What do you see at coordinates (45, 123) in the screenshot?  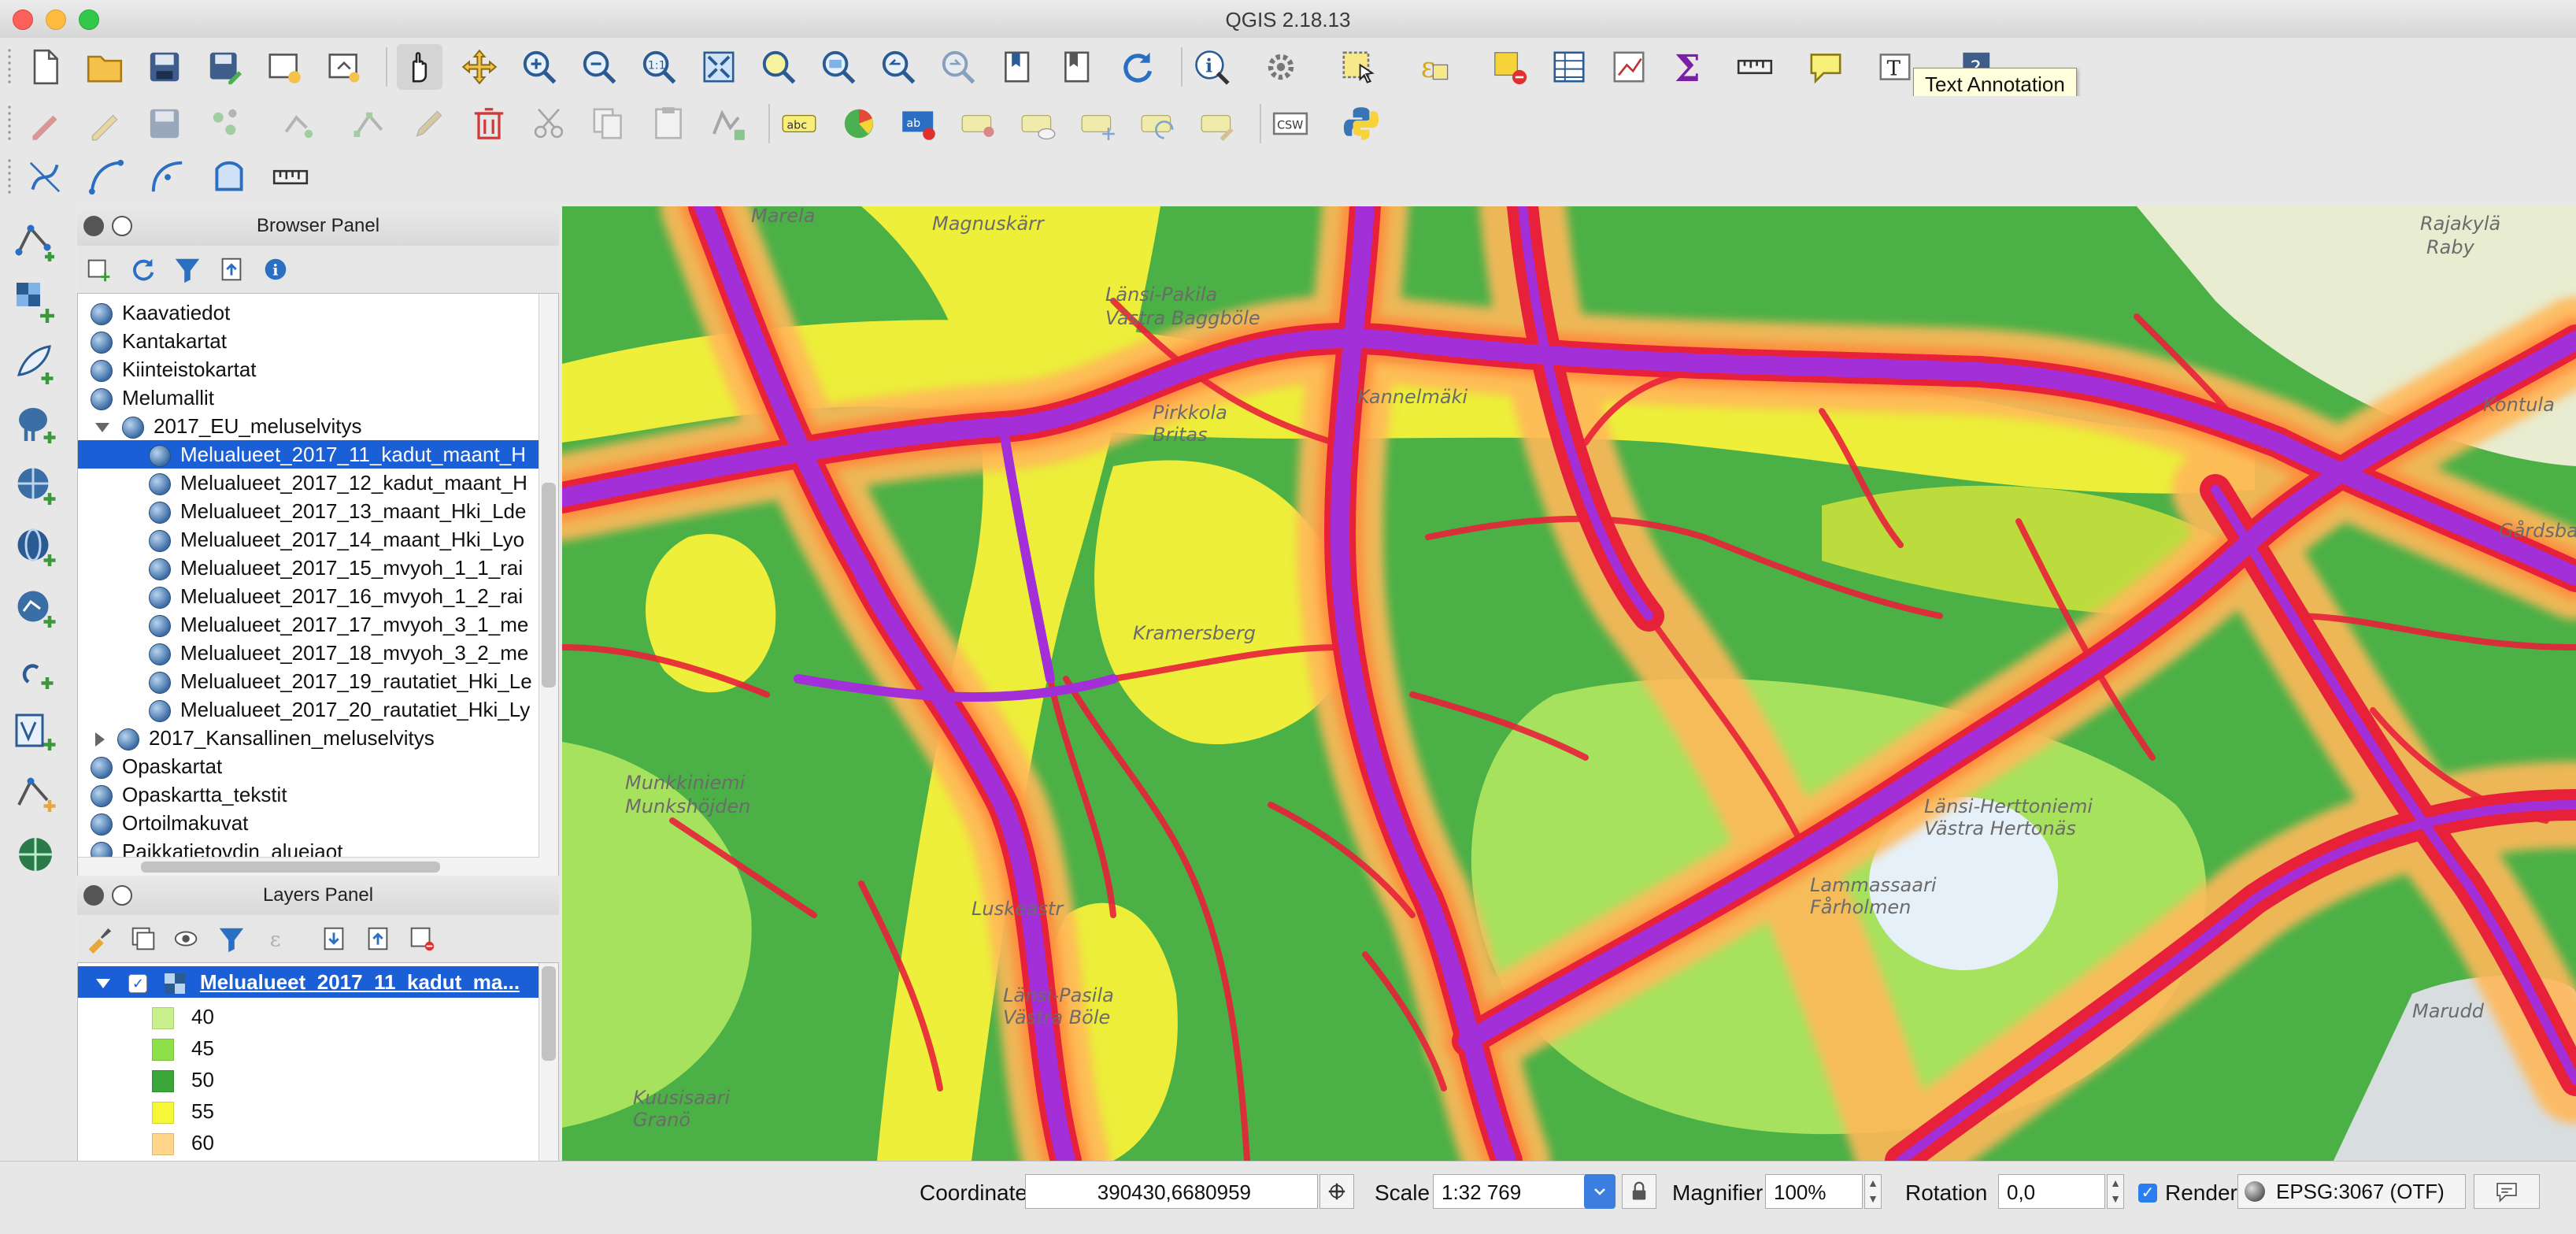 I see `current-edits-icon` at bounding box center [45, 123].